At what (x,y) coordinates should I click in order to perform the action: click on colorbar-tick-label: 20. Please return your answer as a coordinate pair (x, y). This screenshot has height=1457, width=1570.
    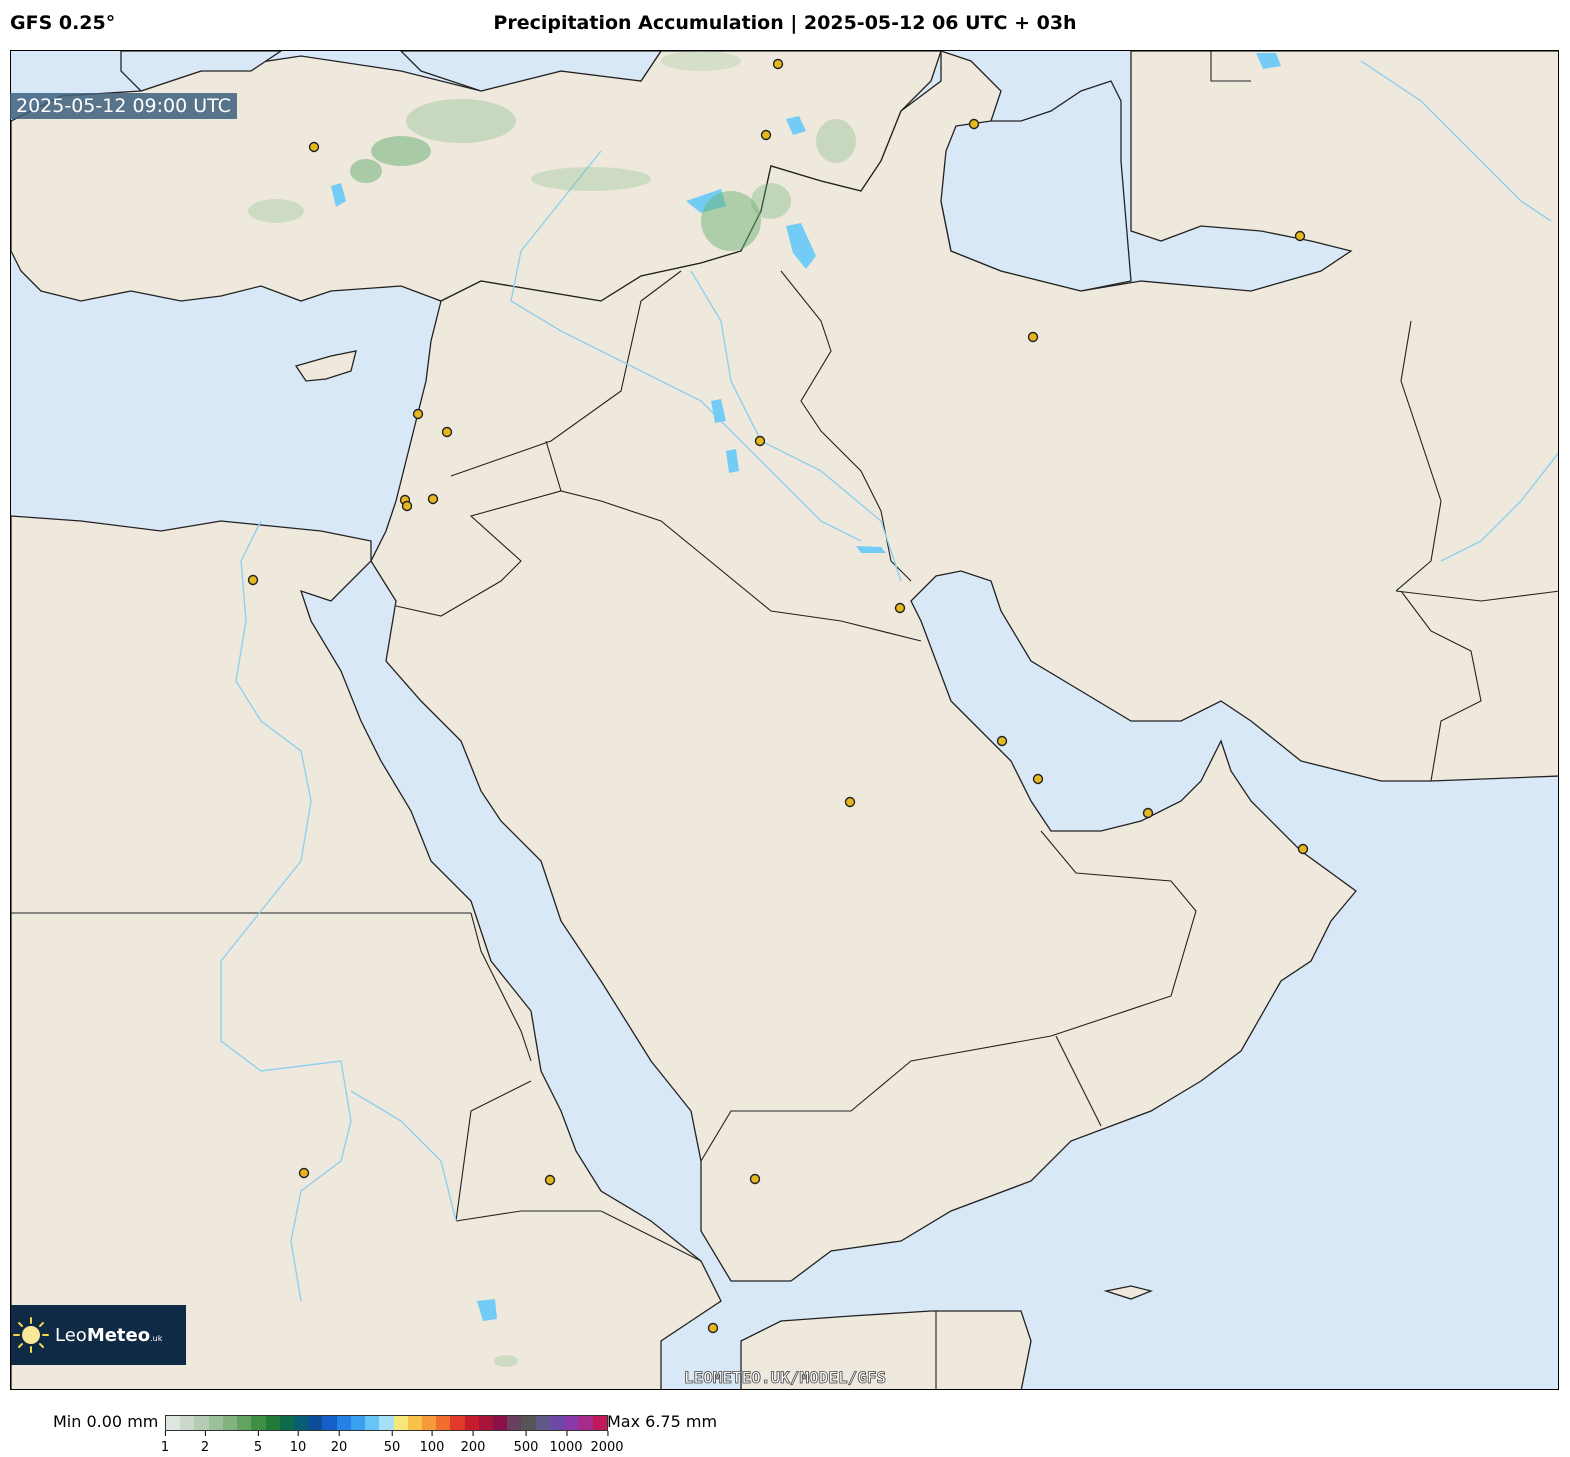
    Looking at the image, I should click on (339, 1443).